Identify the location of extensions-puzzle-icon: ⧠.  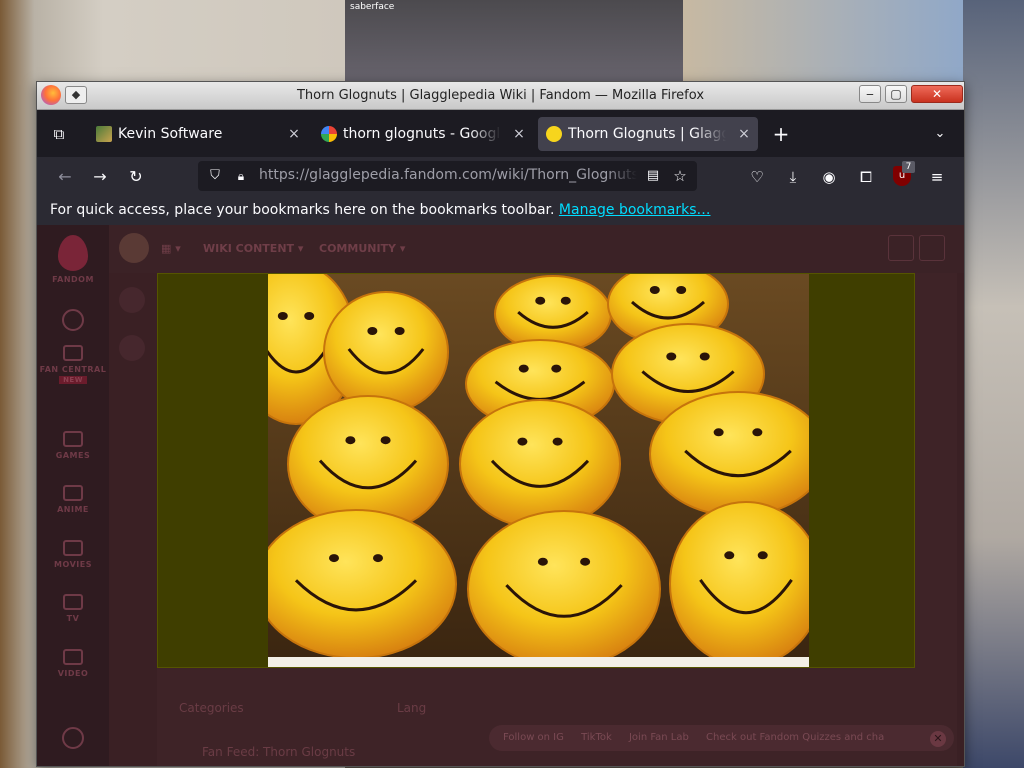
(866, 177).